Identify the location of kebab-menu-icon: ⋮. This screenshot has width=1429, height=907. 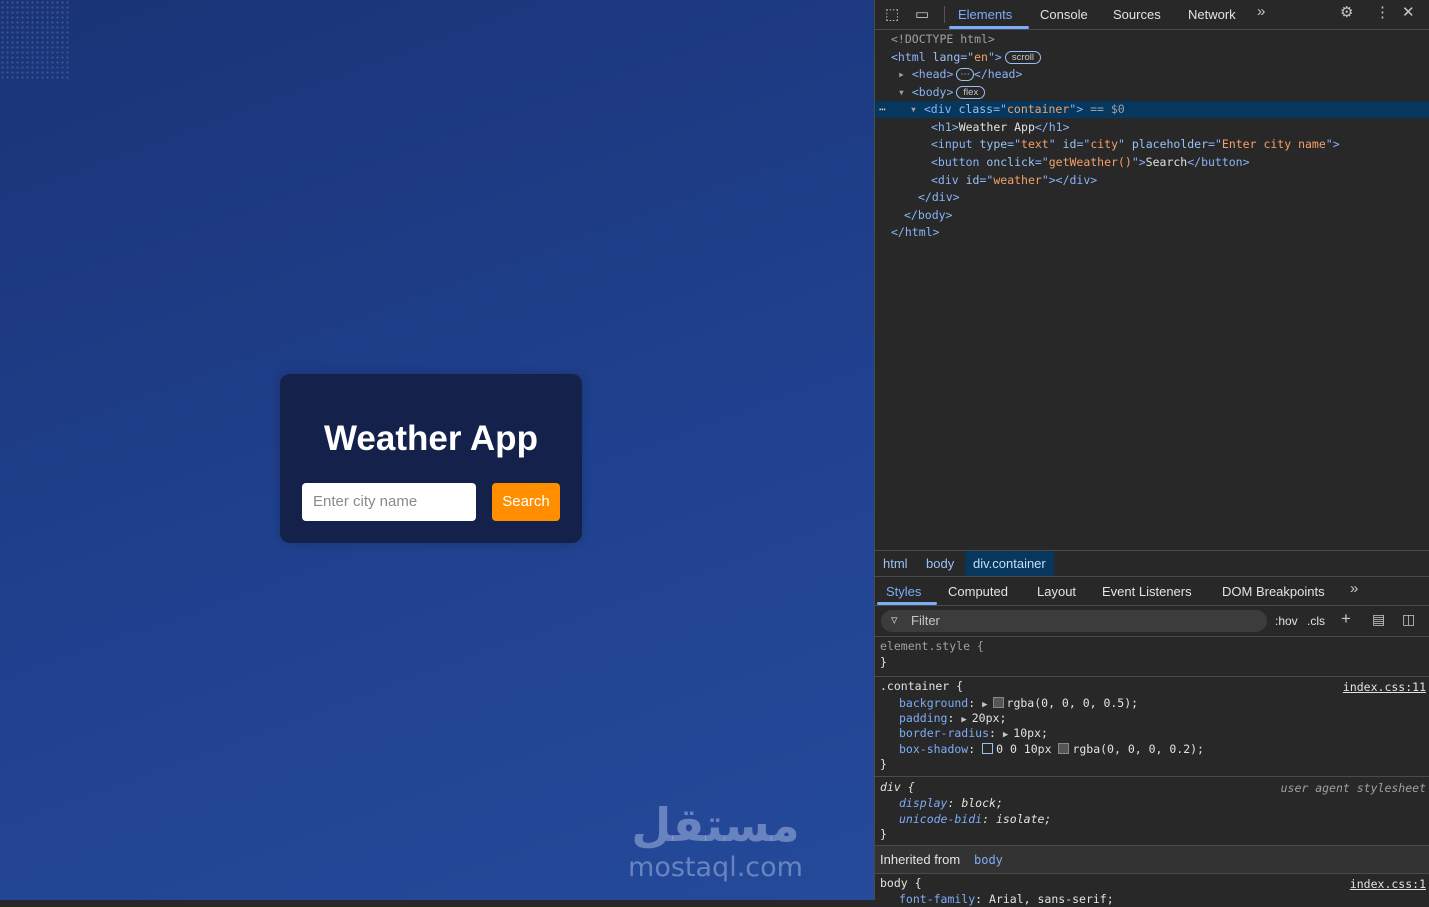
(1382, 12).